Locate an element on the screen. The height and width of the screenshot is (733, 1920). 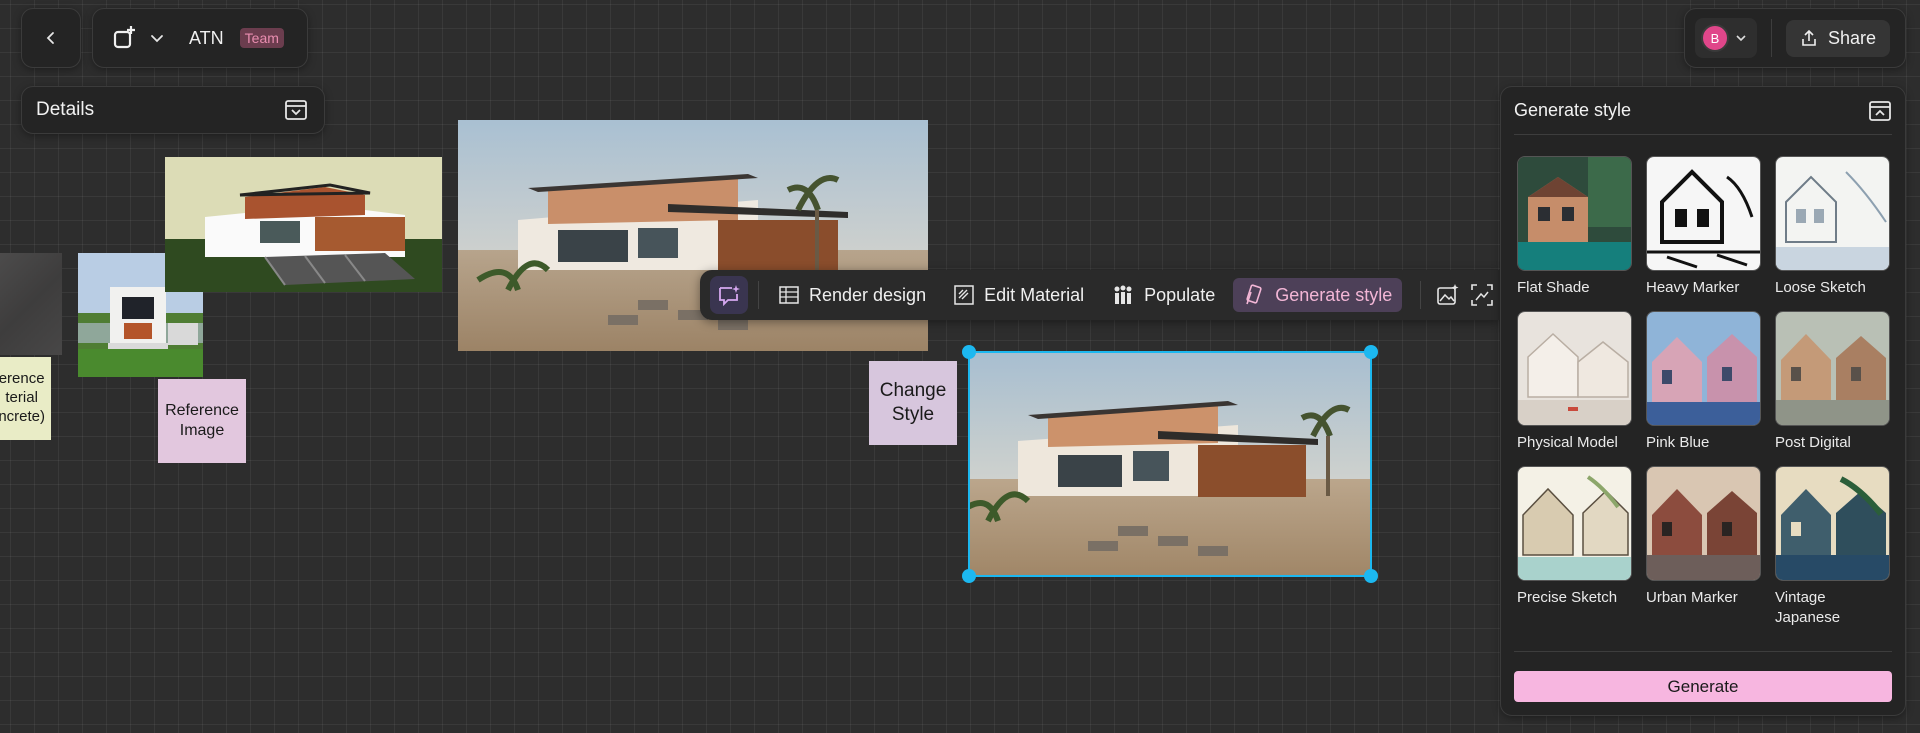
resize-handle-bottom-left is located at coordinates (969, 576).